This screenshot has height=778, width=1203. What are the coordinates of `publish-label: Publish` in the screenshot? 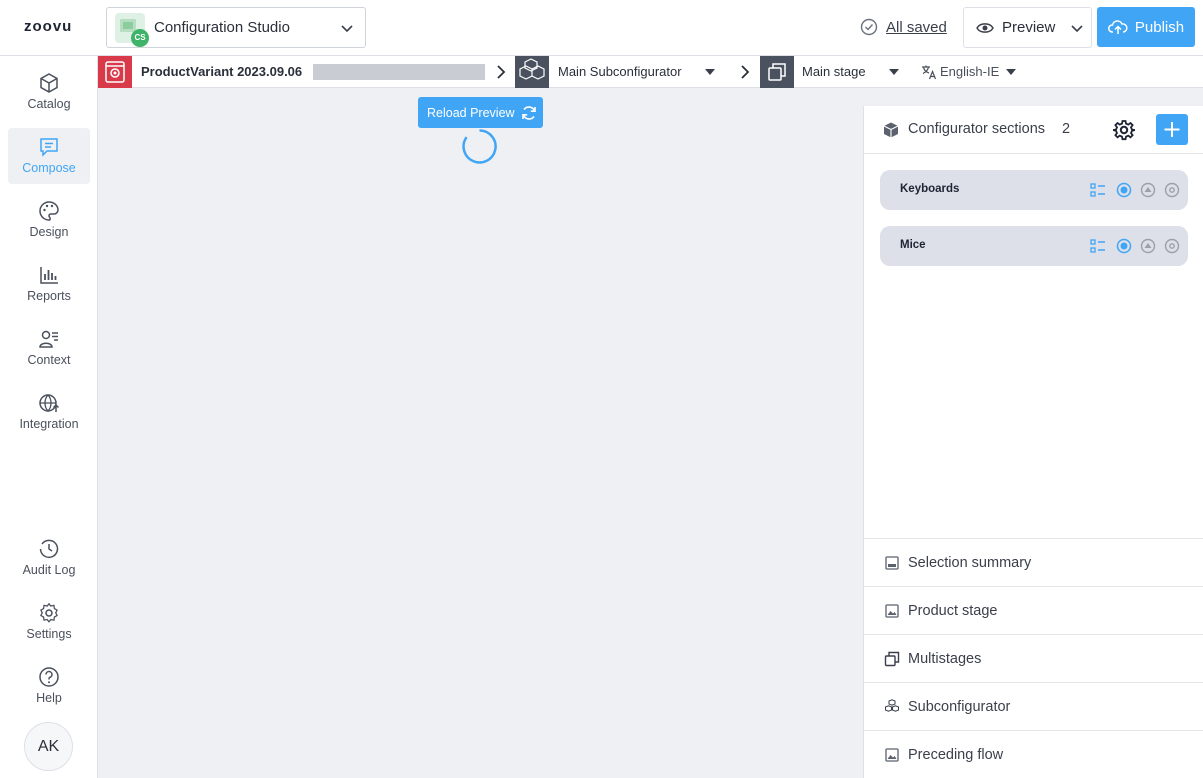 It's located at (1159, 27).